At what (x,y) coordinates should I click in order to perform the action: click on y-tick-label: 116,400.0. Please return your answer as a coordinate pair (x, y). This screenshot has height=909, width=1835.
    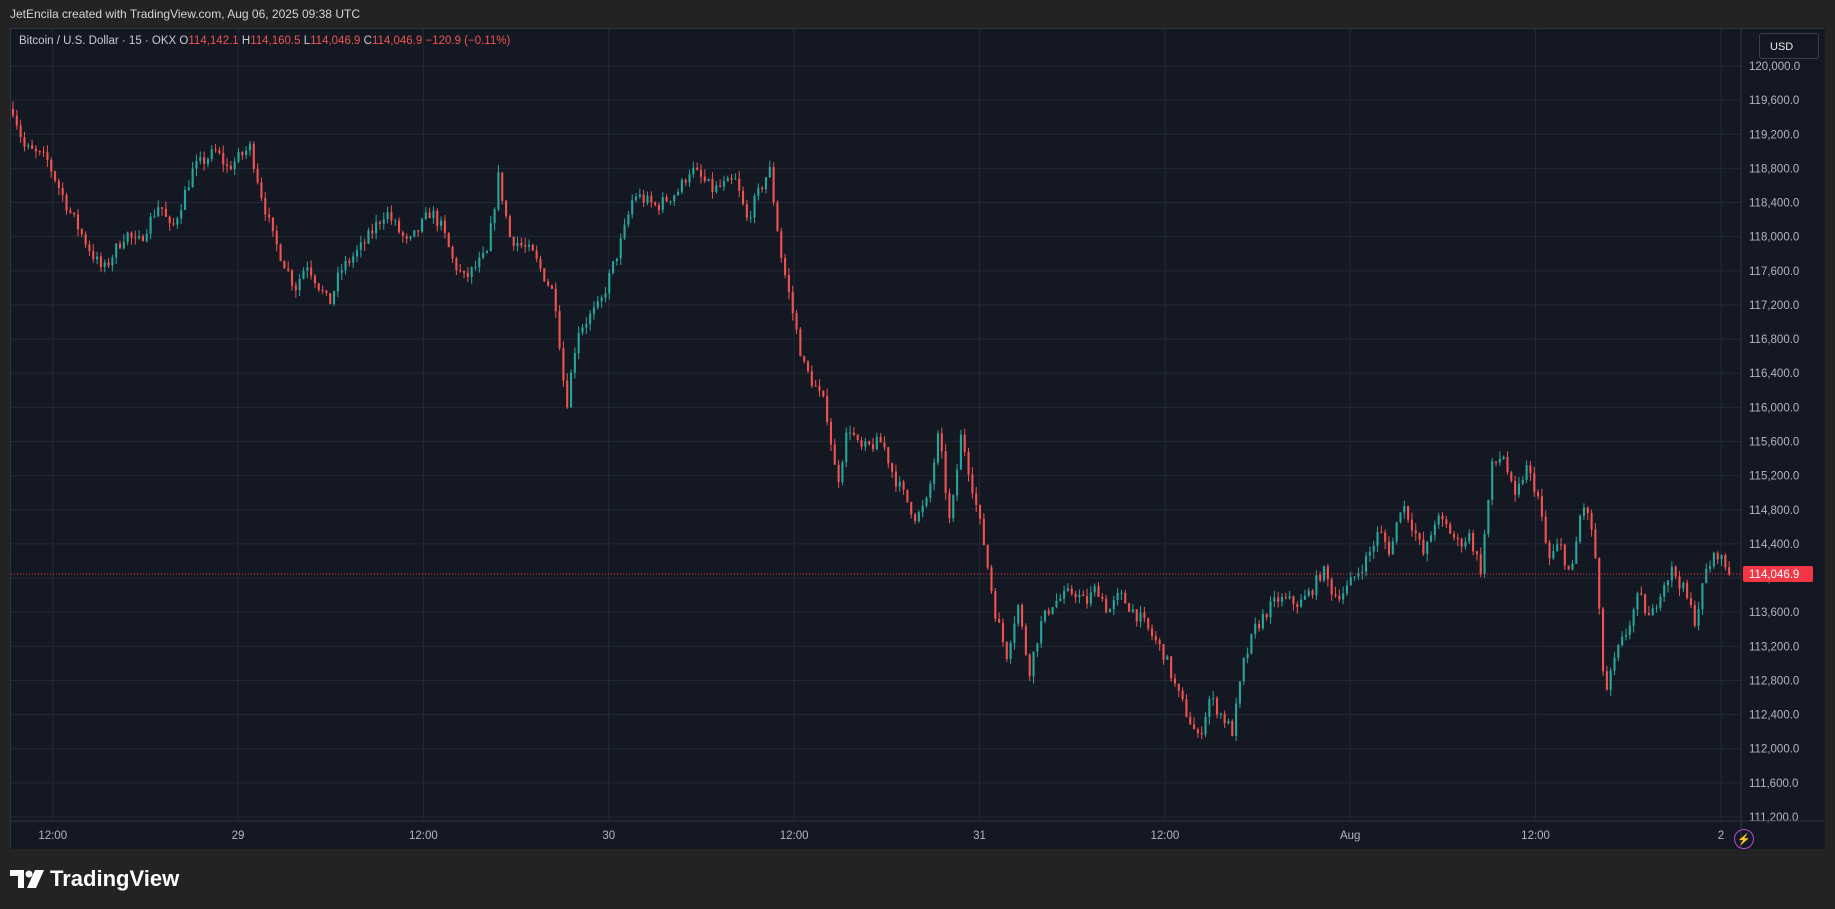
    Looking at the image, I should click on (1774, 374).